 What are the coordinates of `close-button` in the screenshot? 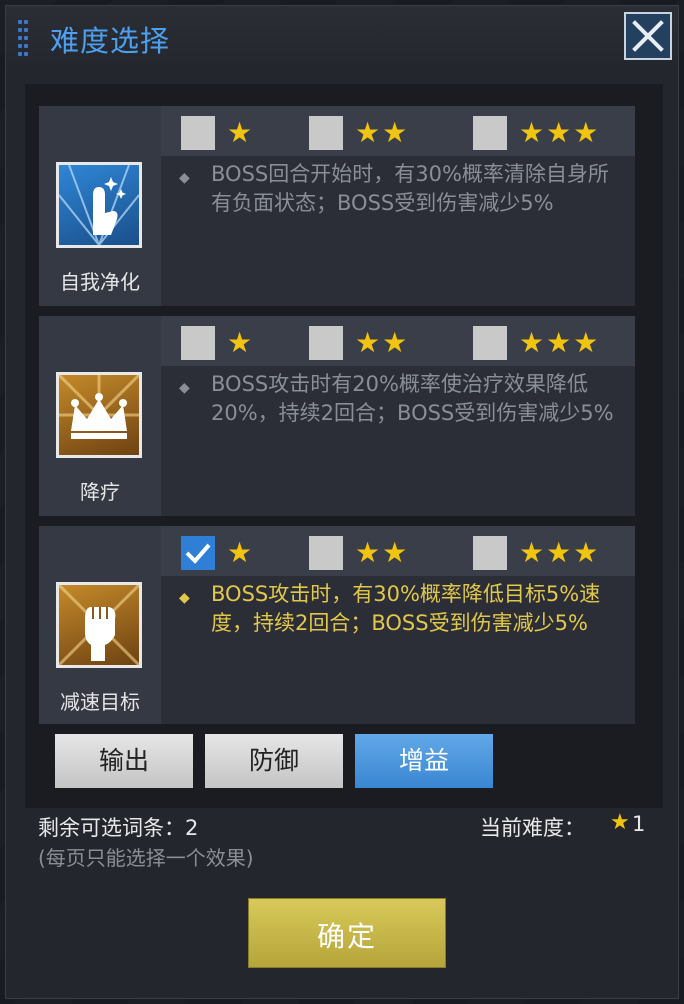 It's located at (648, 36).